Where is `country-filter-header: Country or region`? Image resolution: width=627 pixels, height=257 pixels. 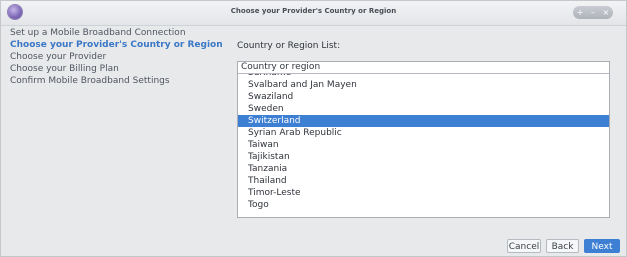
country-filter-header: Country or region is located at coordinates (423, 68).